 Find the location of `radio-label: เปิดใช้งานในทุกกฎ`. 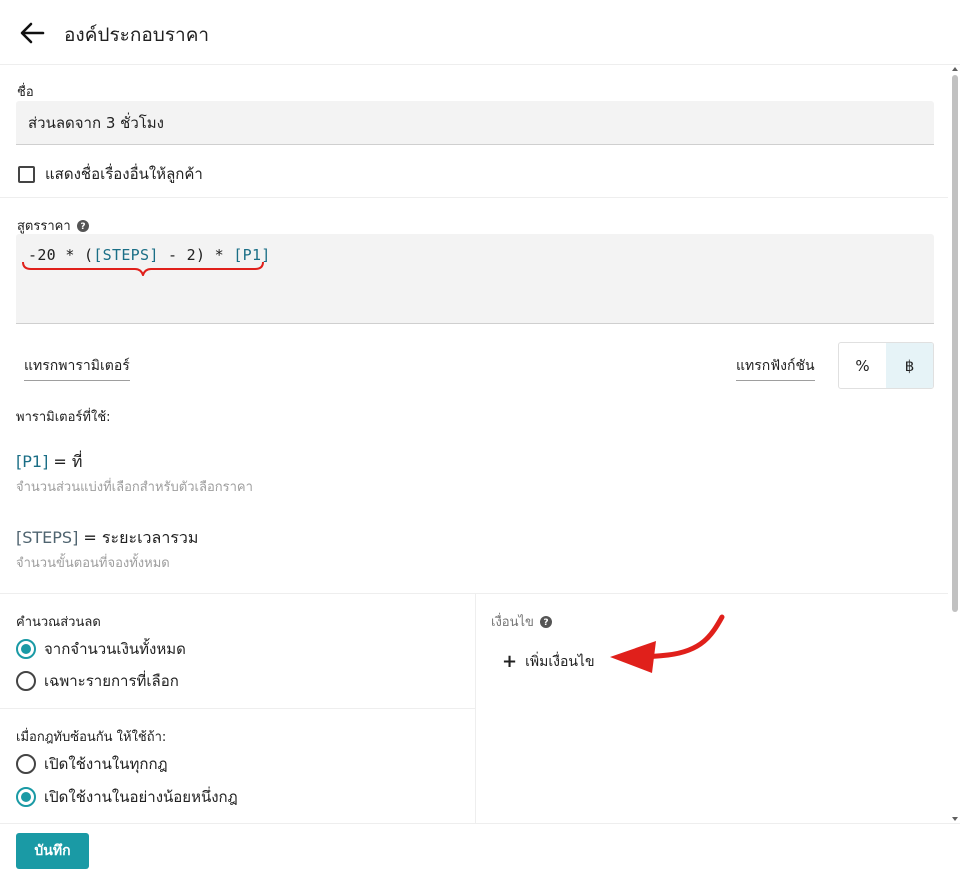

radio-label: เปิดใช้งานในทุกกฎ is located at coordinates (106, 764).